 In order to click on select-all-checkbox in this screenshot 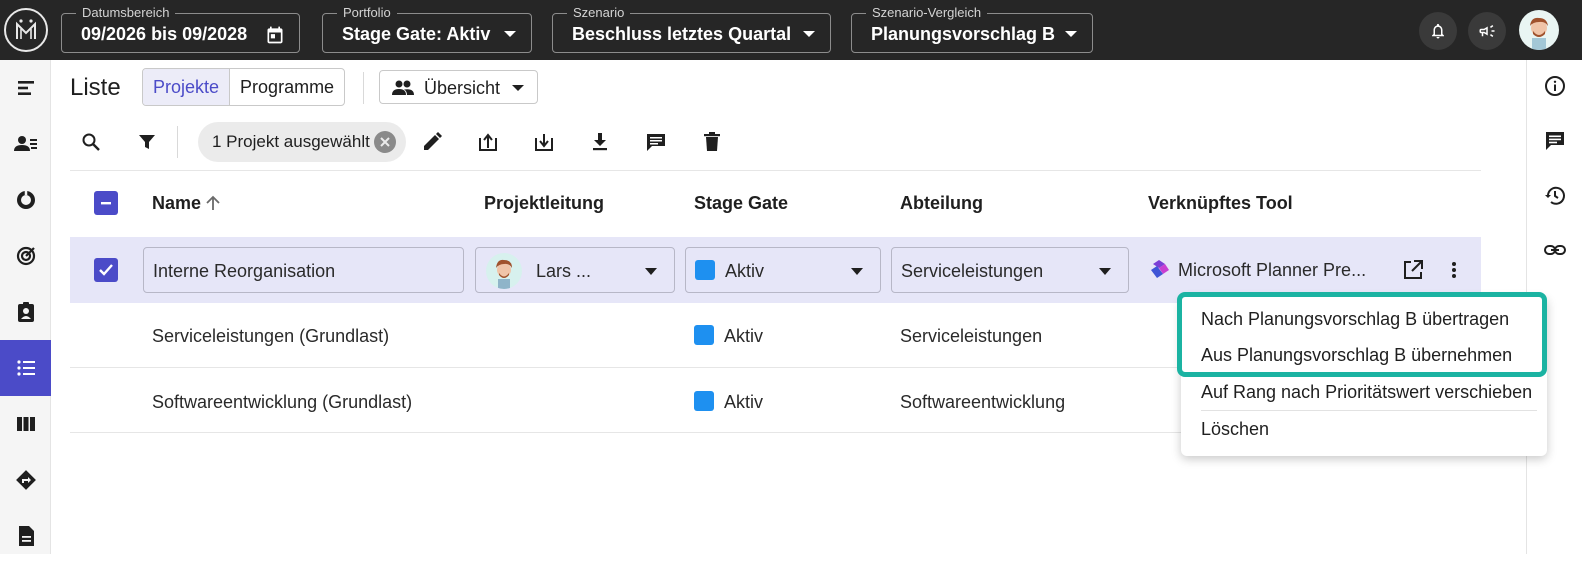, I will do `click(106, 203)`.